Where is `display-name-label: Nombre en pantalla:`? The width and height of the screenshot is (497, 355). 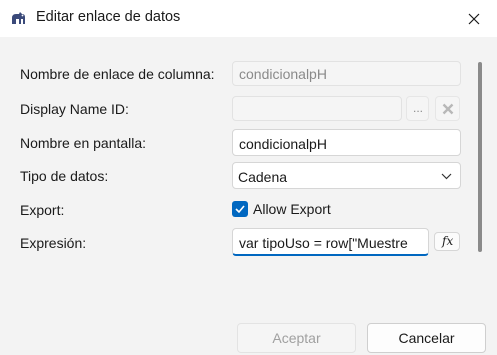
display-name-label: Nombre en pantalla: is located at coordinates (83, 143).